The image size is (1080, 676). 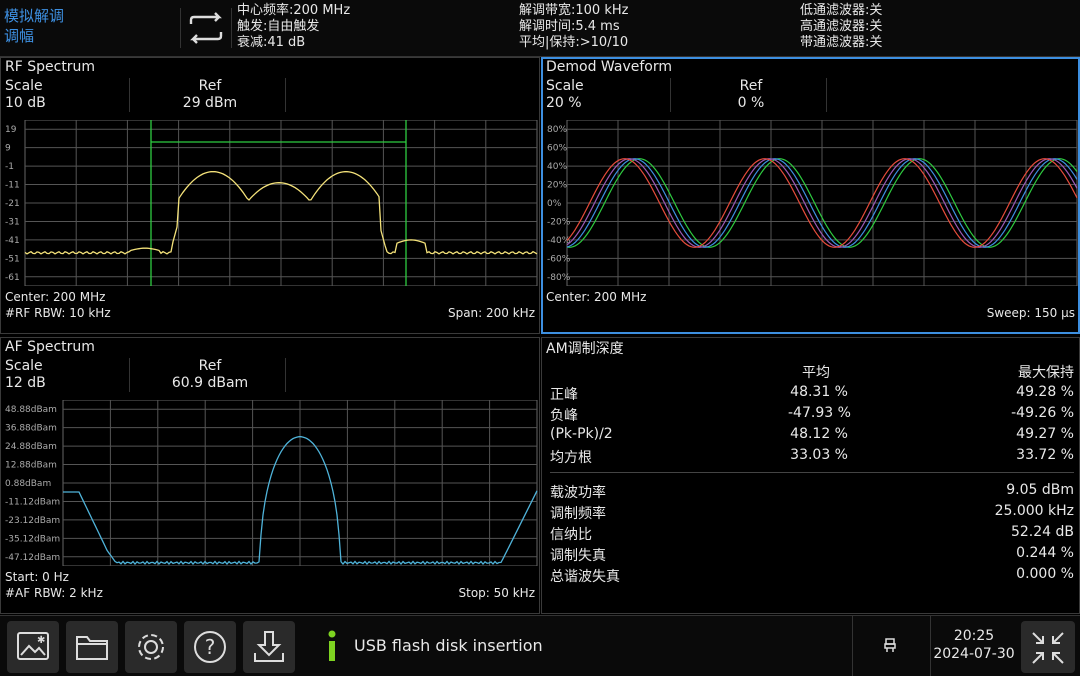 I want to click on y-tick-label: 0%, so click(x=554, y=204).